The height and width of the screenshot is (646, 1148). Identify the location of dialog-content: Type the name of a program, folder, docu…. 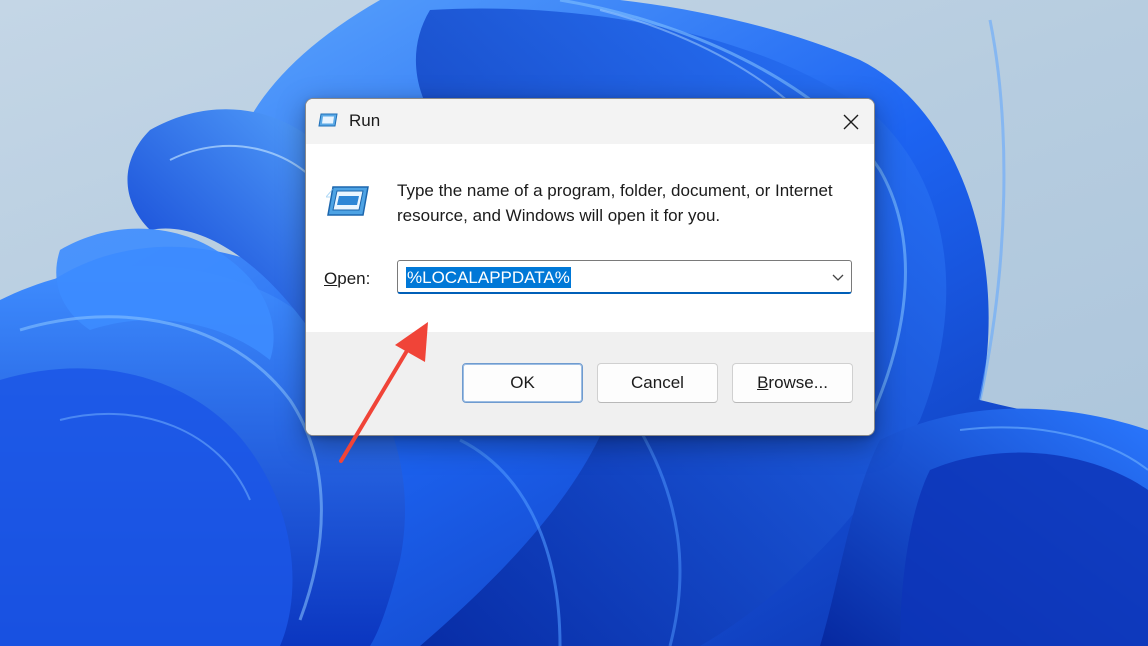
(590, 238).